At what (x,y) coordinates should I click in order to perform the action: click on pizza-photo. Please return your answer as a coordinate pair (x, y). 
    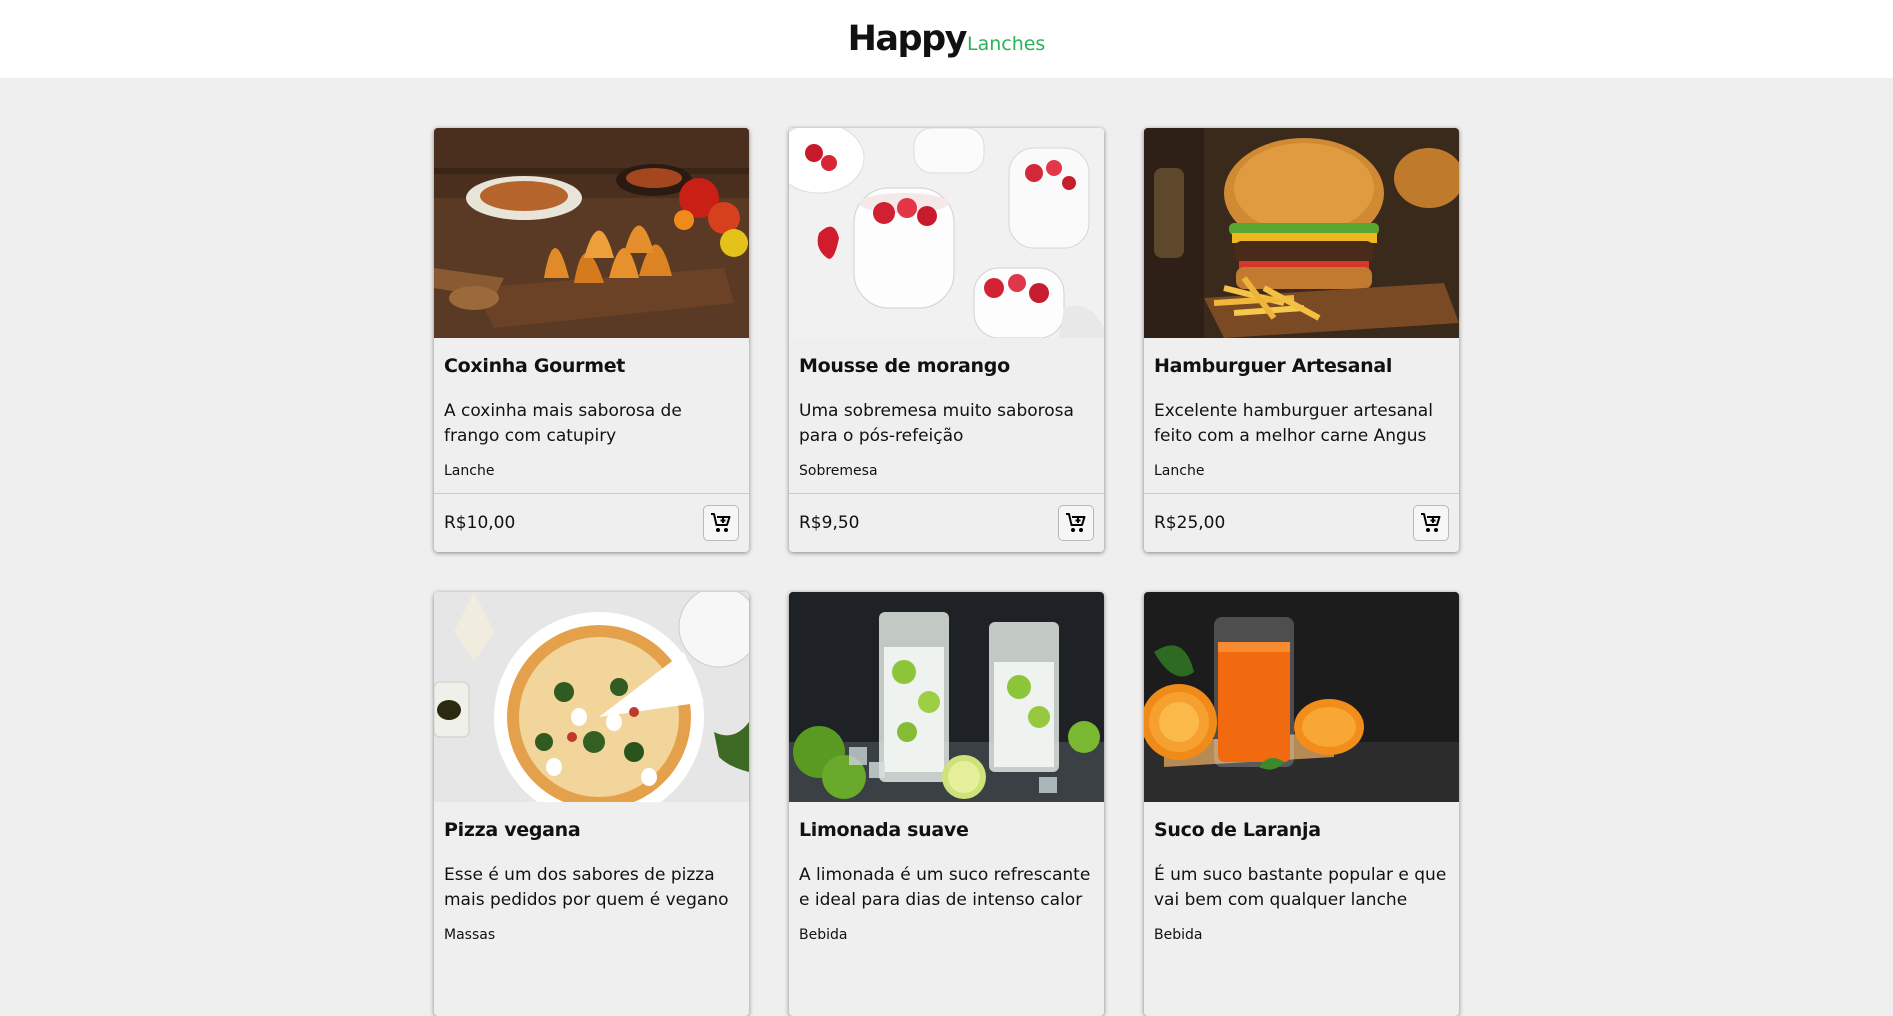
    Looking at the image, I should click on (591, 697).